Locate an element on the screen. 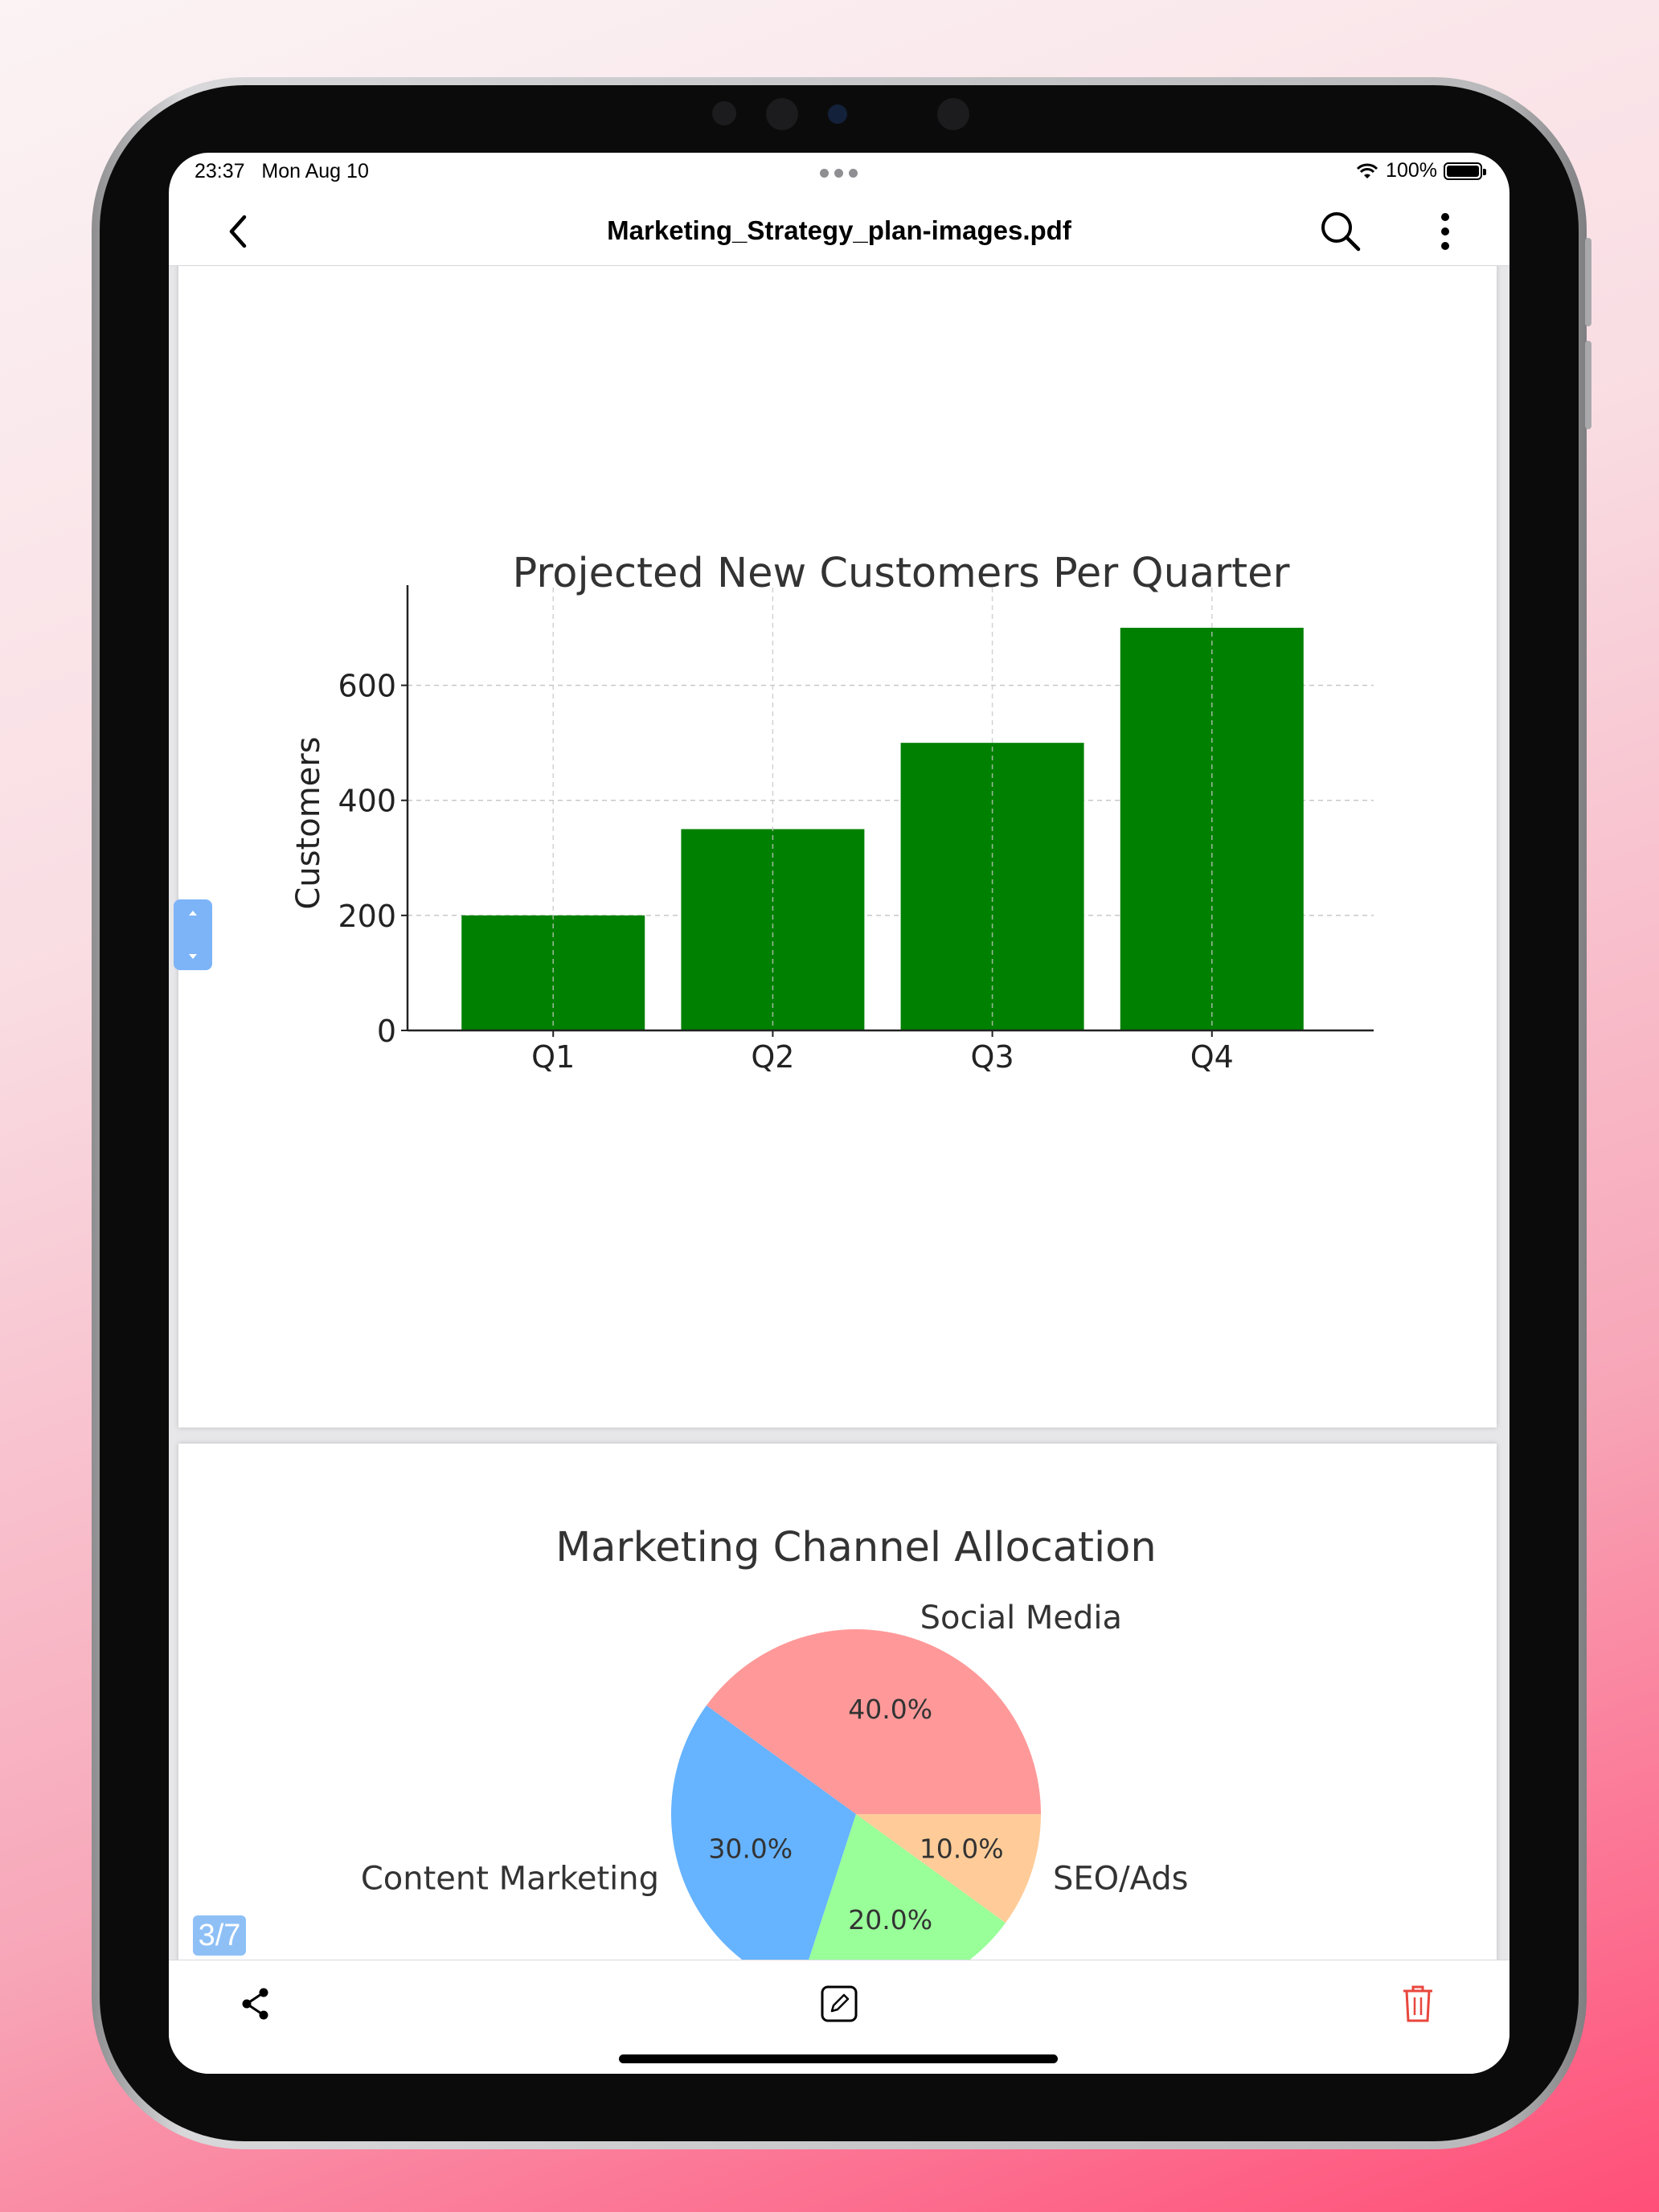 This screenshot has width=1659, height=2212. share-icon is located at coordinates (255, 2004).